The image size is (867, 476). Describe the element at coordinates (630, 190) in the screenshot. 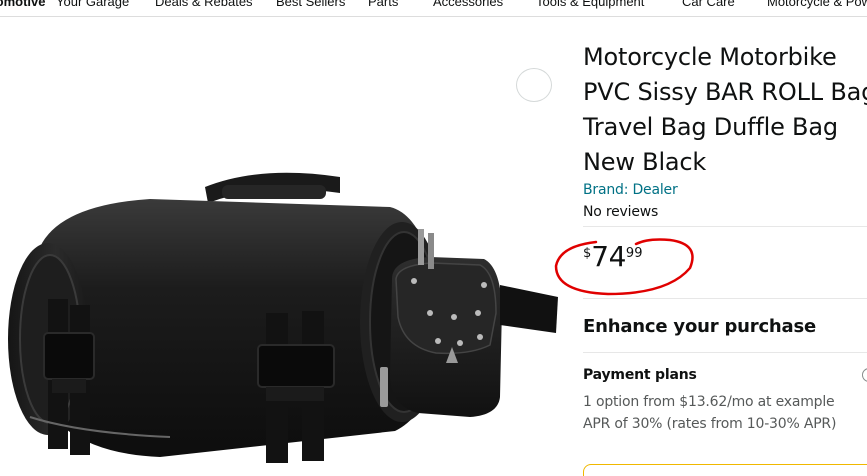

I see `brand-link: Brand: Dealer` at that location.